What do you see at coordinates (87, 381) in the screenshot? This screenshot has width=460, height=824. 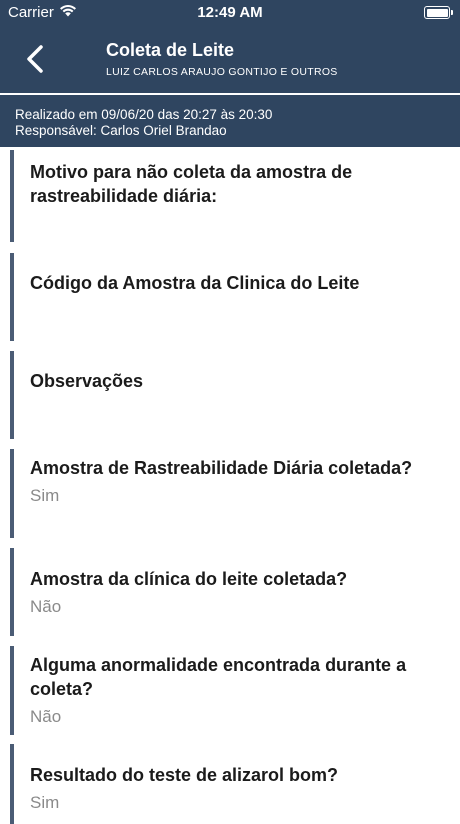 I see `item-label: Observações` at bounding box center [87, 381].